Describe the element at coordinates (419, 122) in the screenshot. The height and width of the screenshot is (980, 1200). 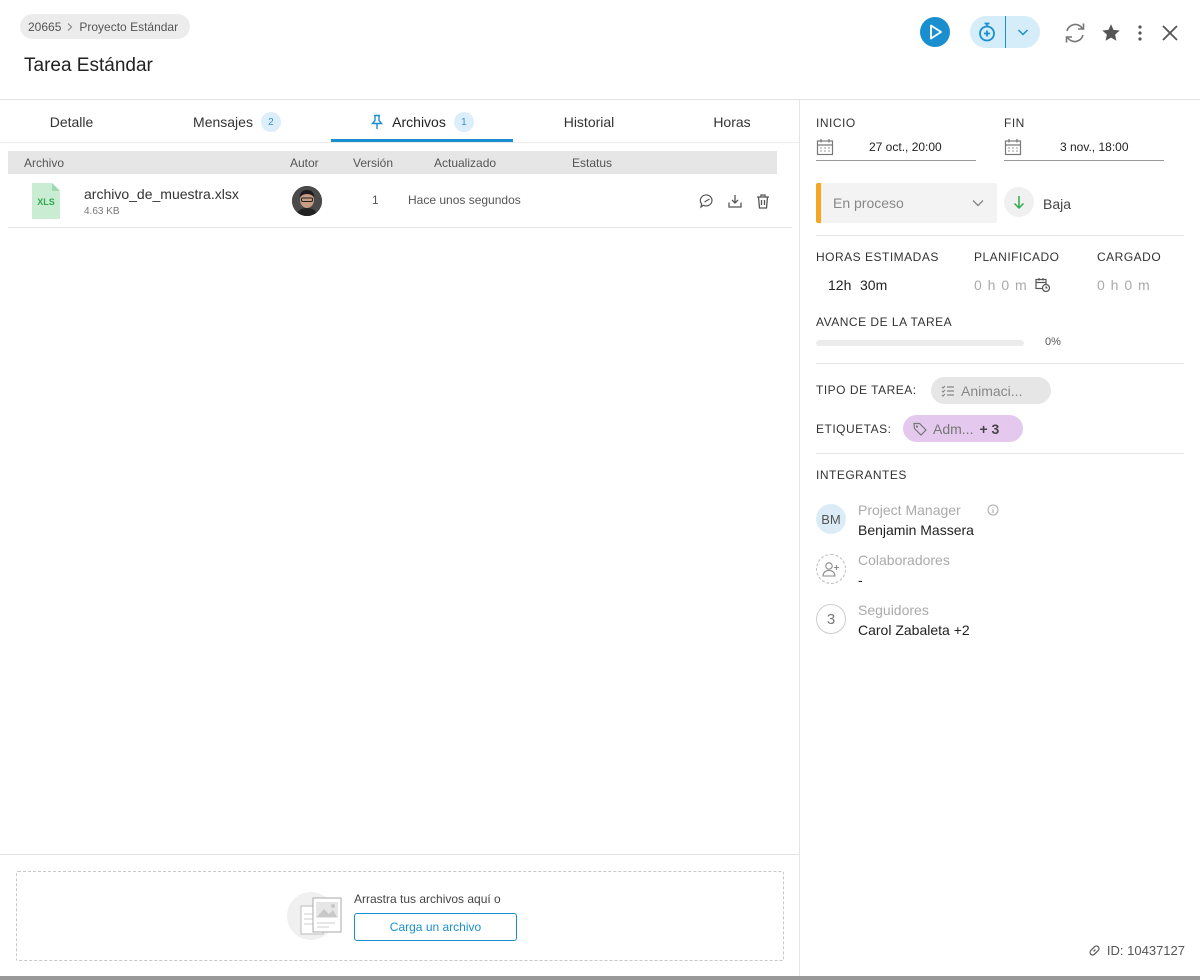
I see `tab-label: Archivos` at that location.